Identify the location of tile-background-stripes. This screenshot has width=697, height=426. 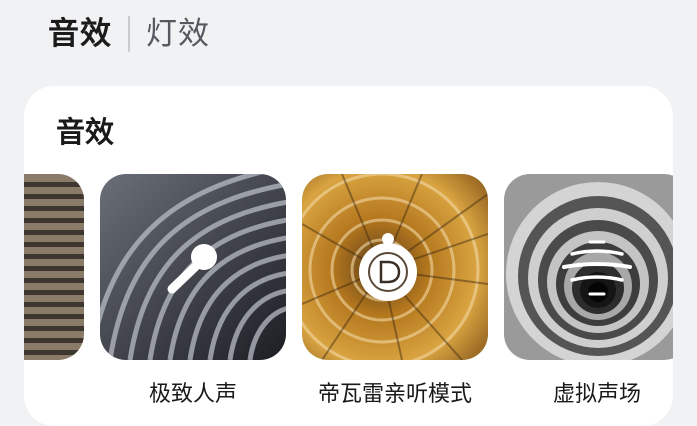
(54, 267).